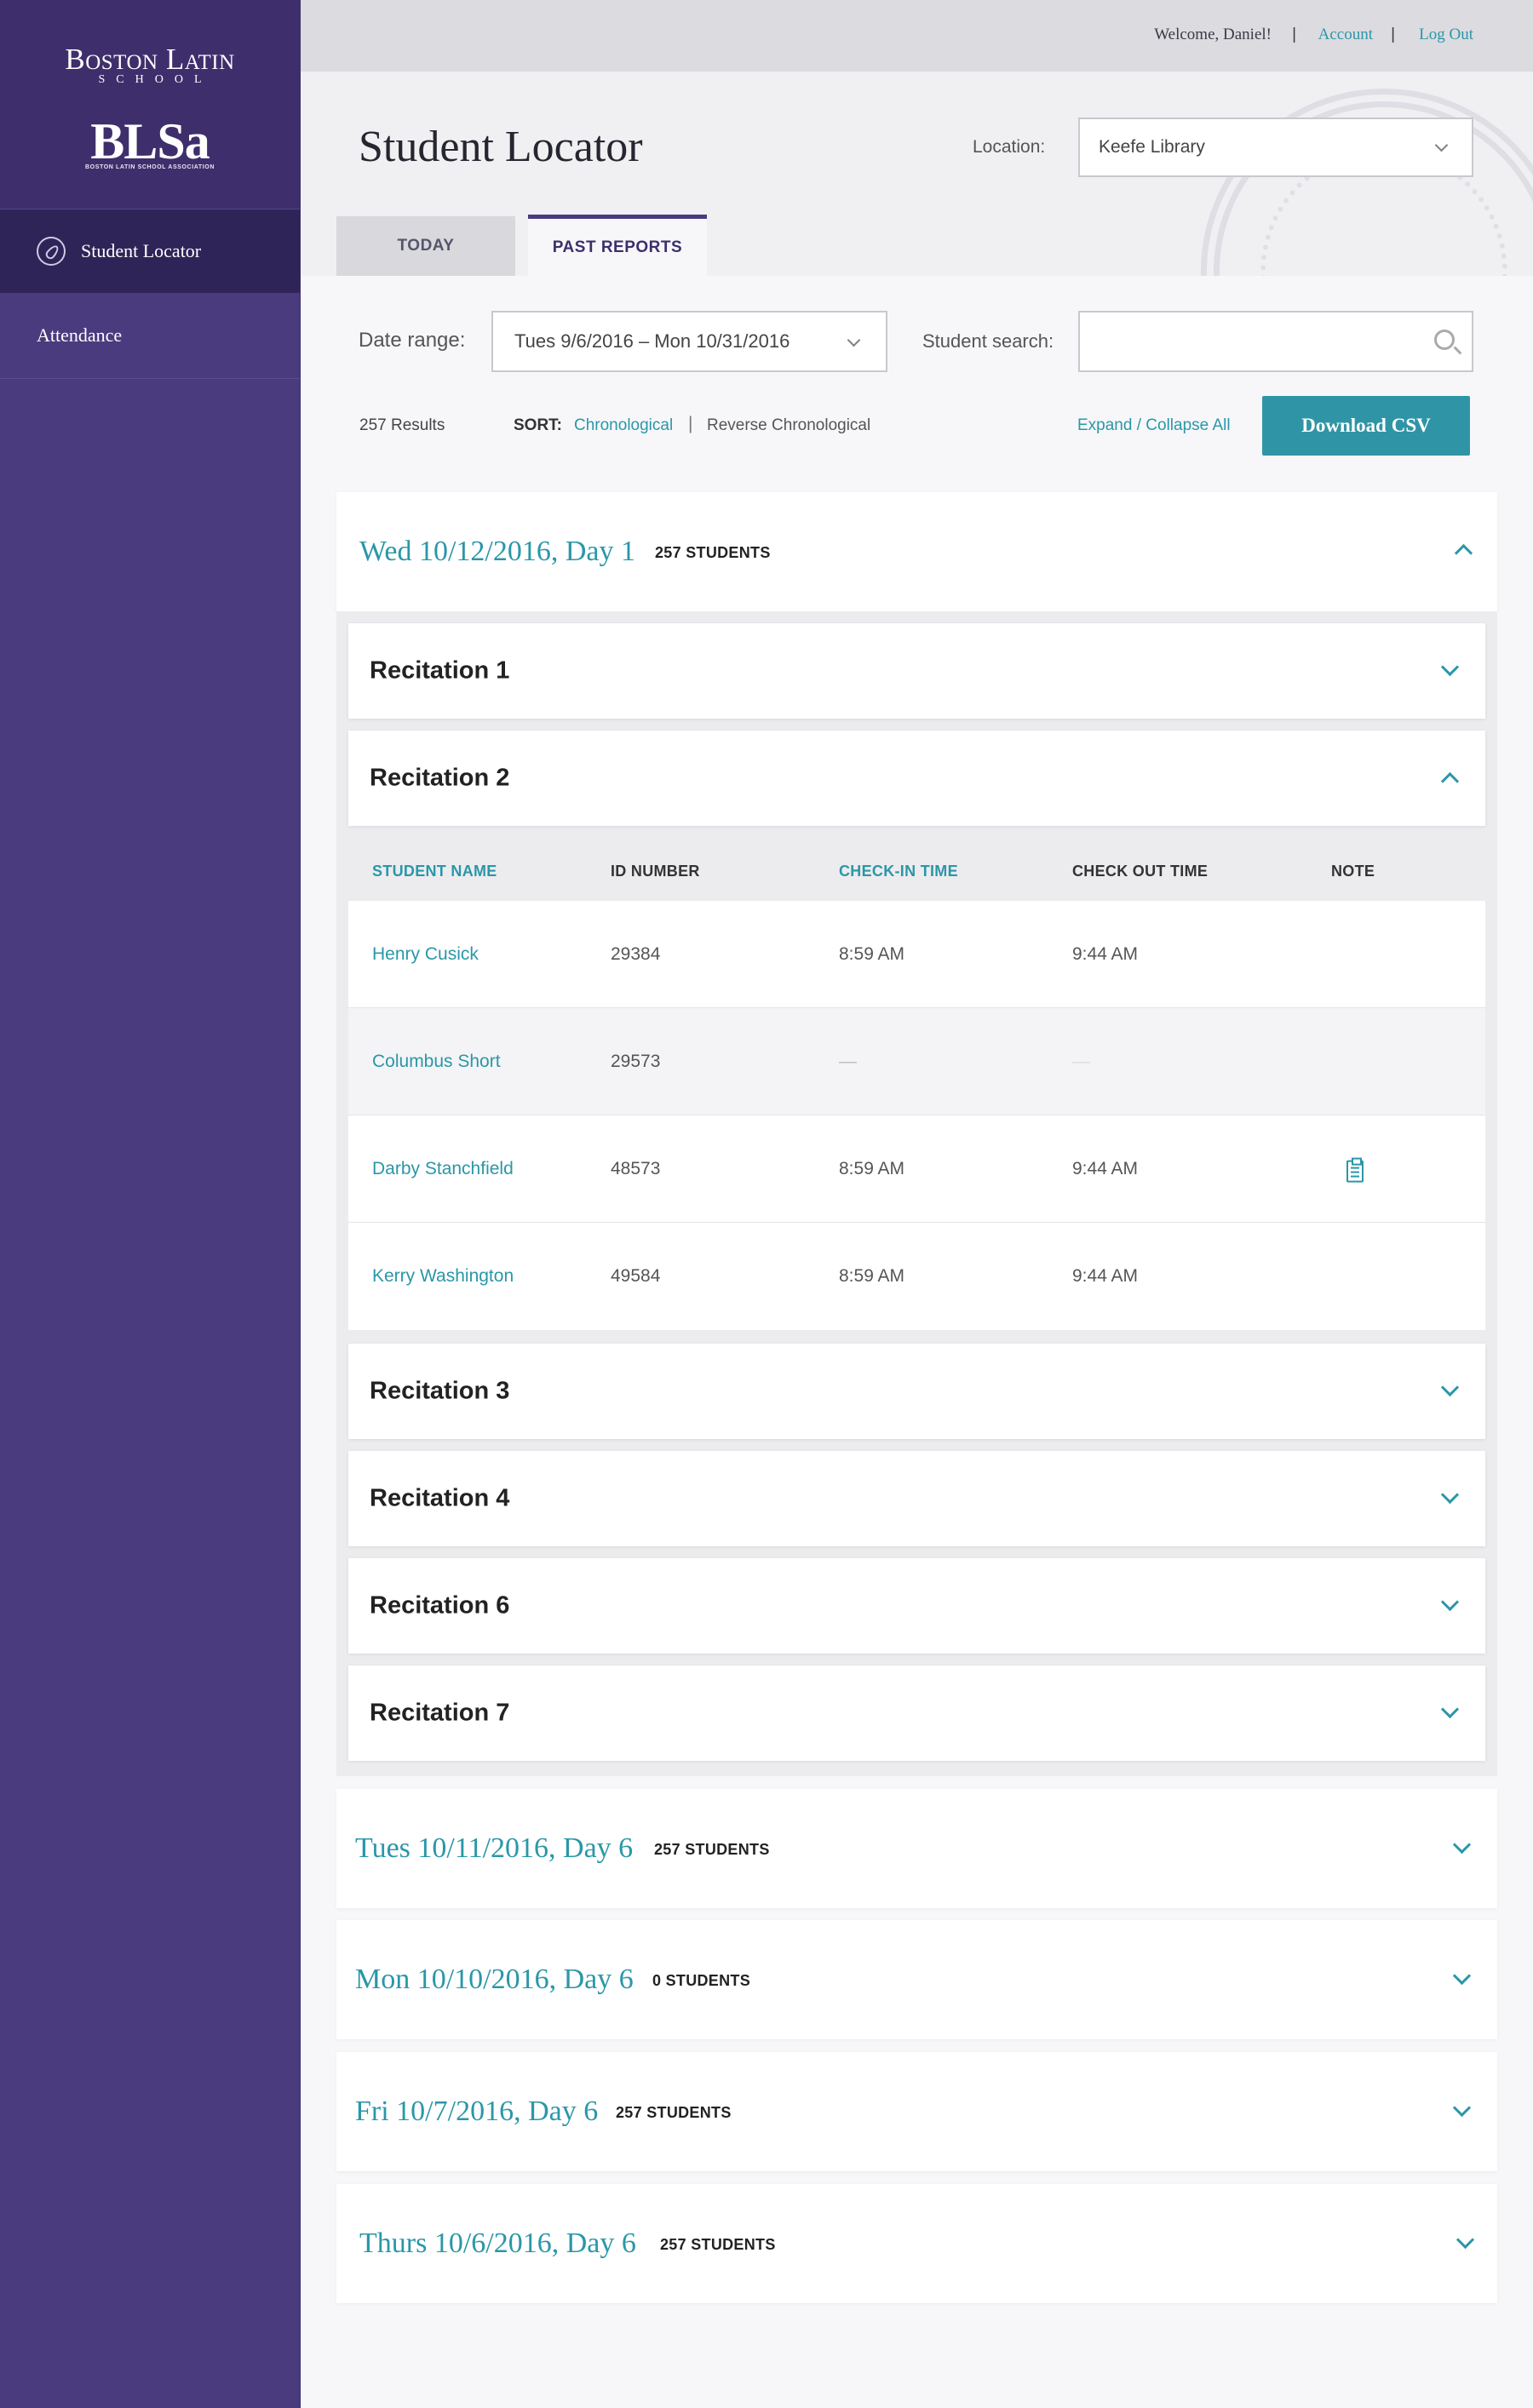  Describe the element at coordinates (440, 670) in the screenshot. I see `recitation-label: Recitation 1` at that location.